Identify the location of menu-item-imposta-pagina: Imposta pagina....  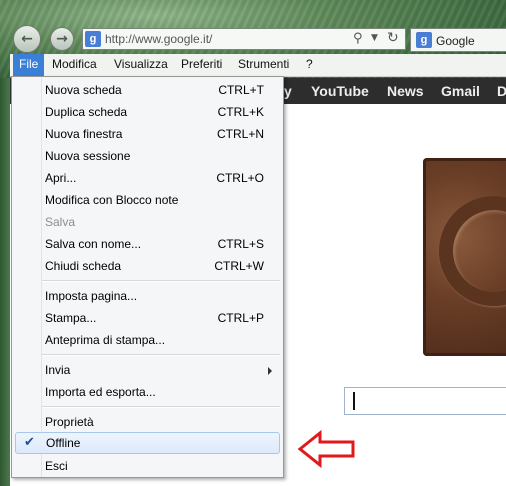
(147, 296).